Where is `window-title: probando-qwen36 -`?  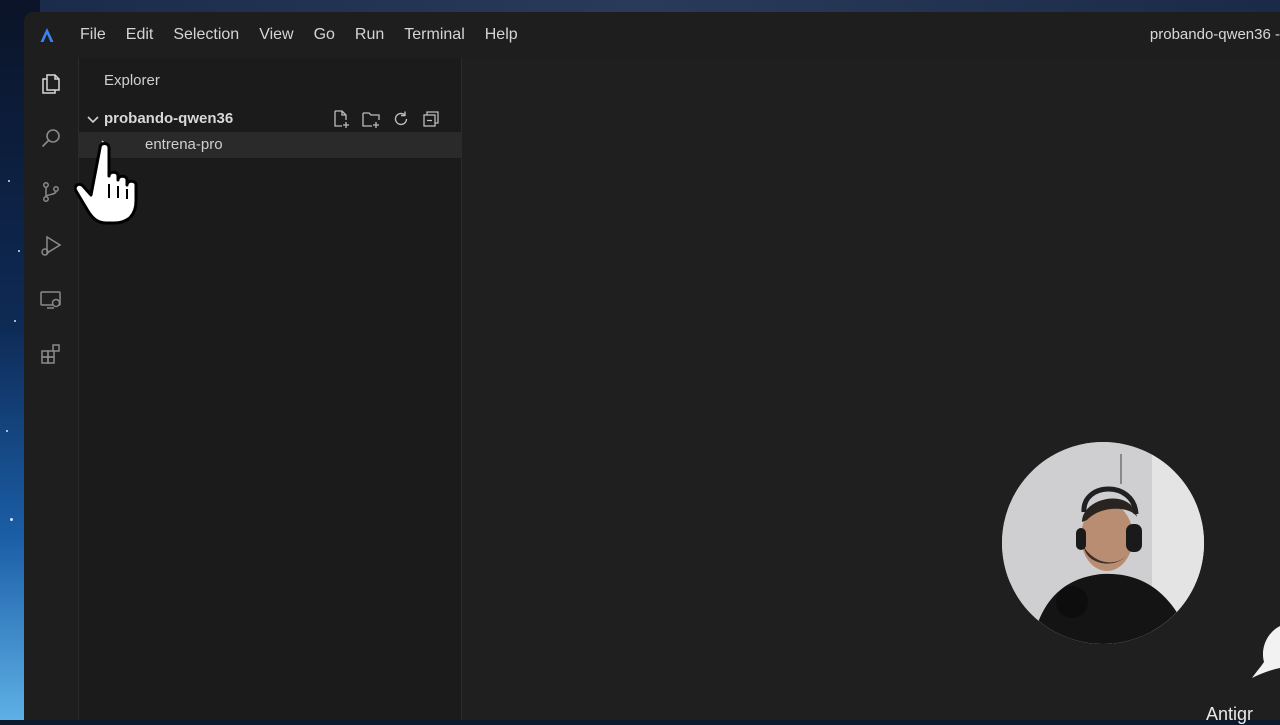
window-title: probando-qwen36 - is located at coordinates (1214, 34).